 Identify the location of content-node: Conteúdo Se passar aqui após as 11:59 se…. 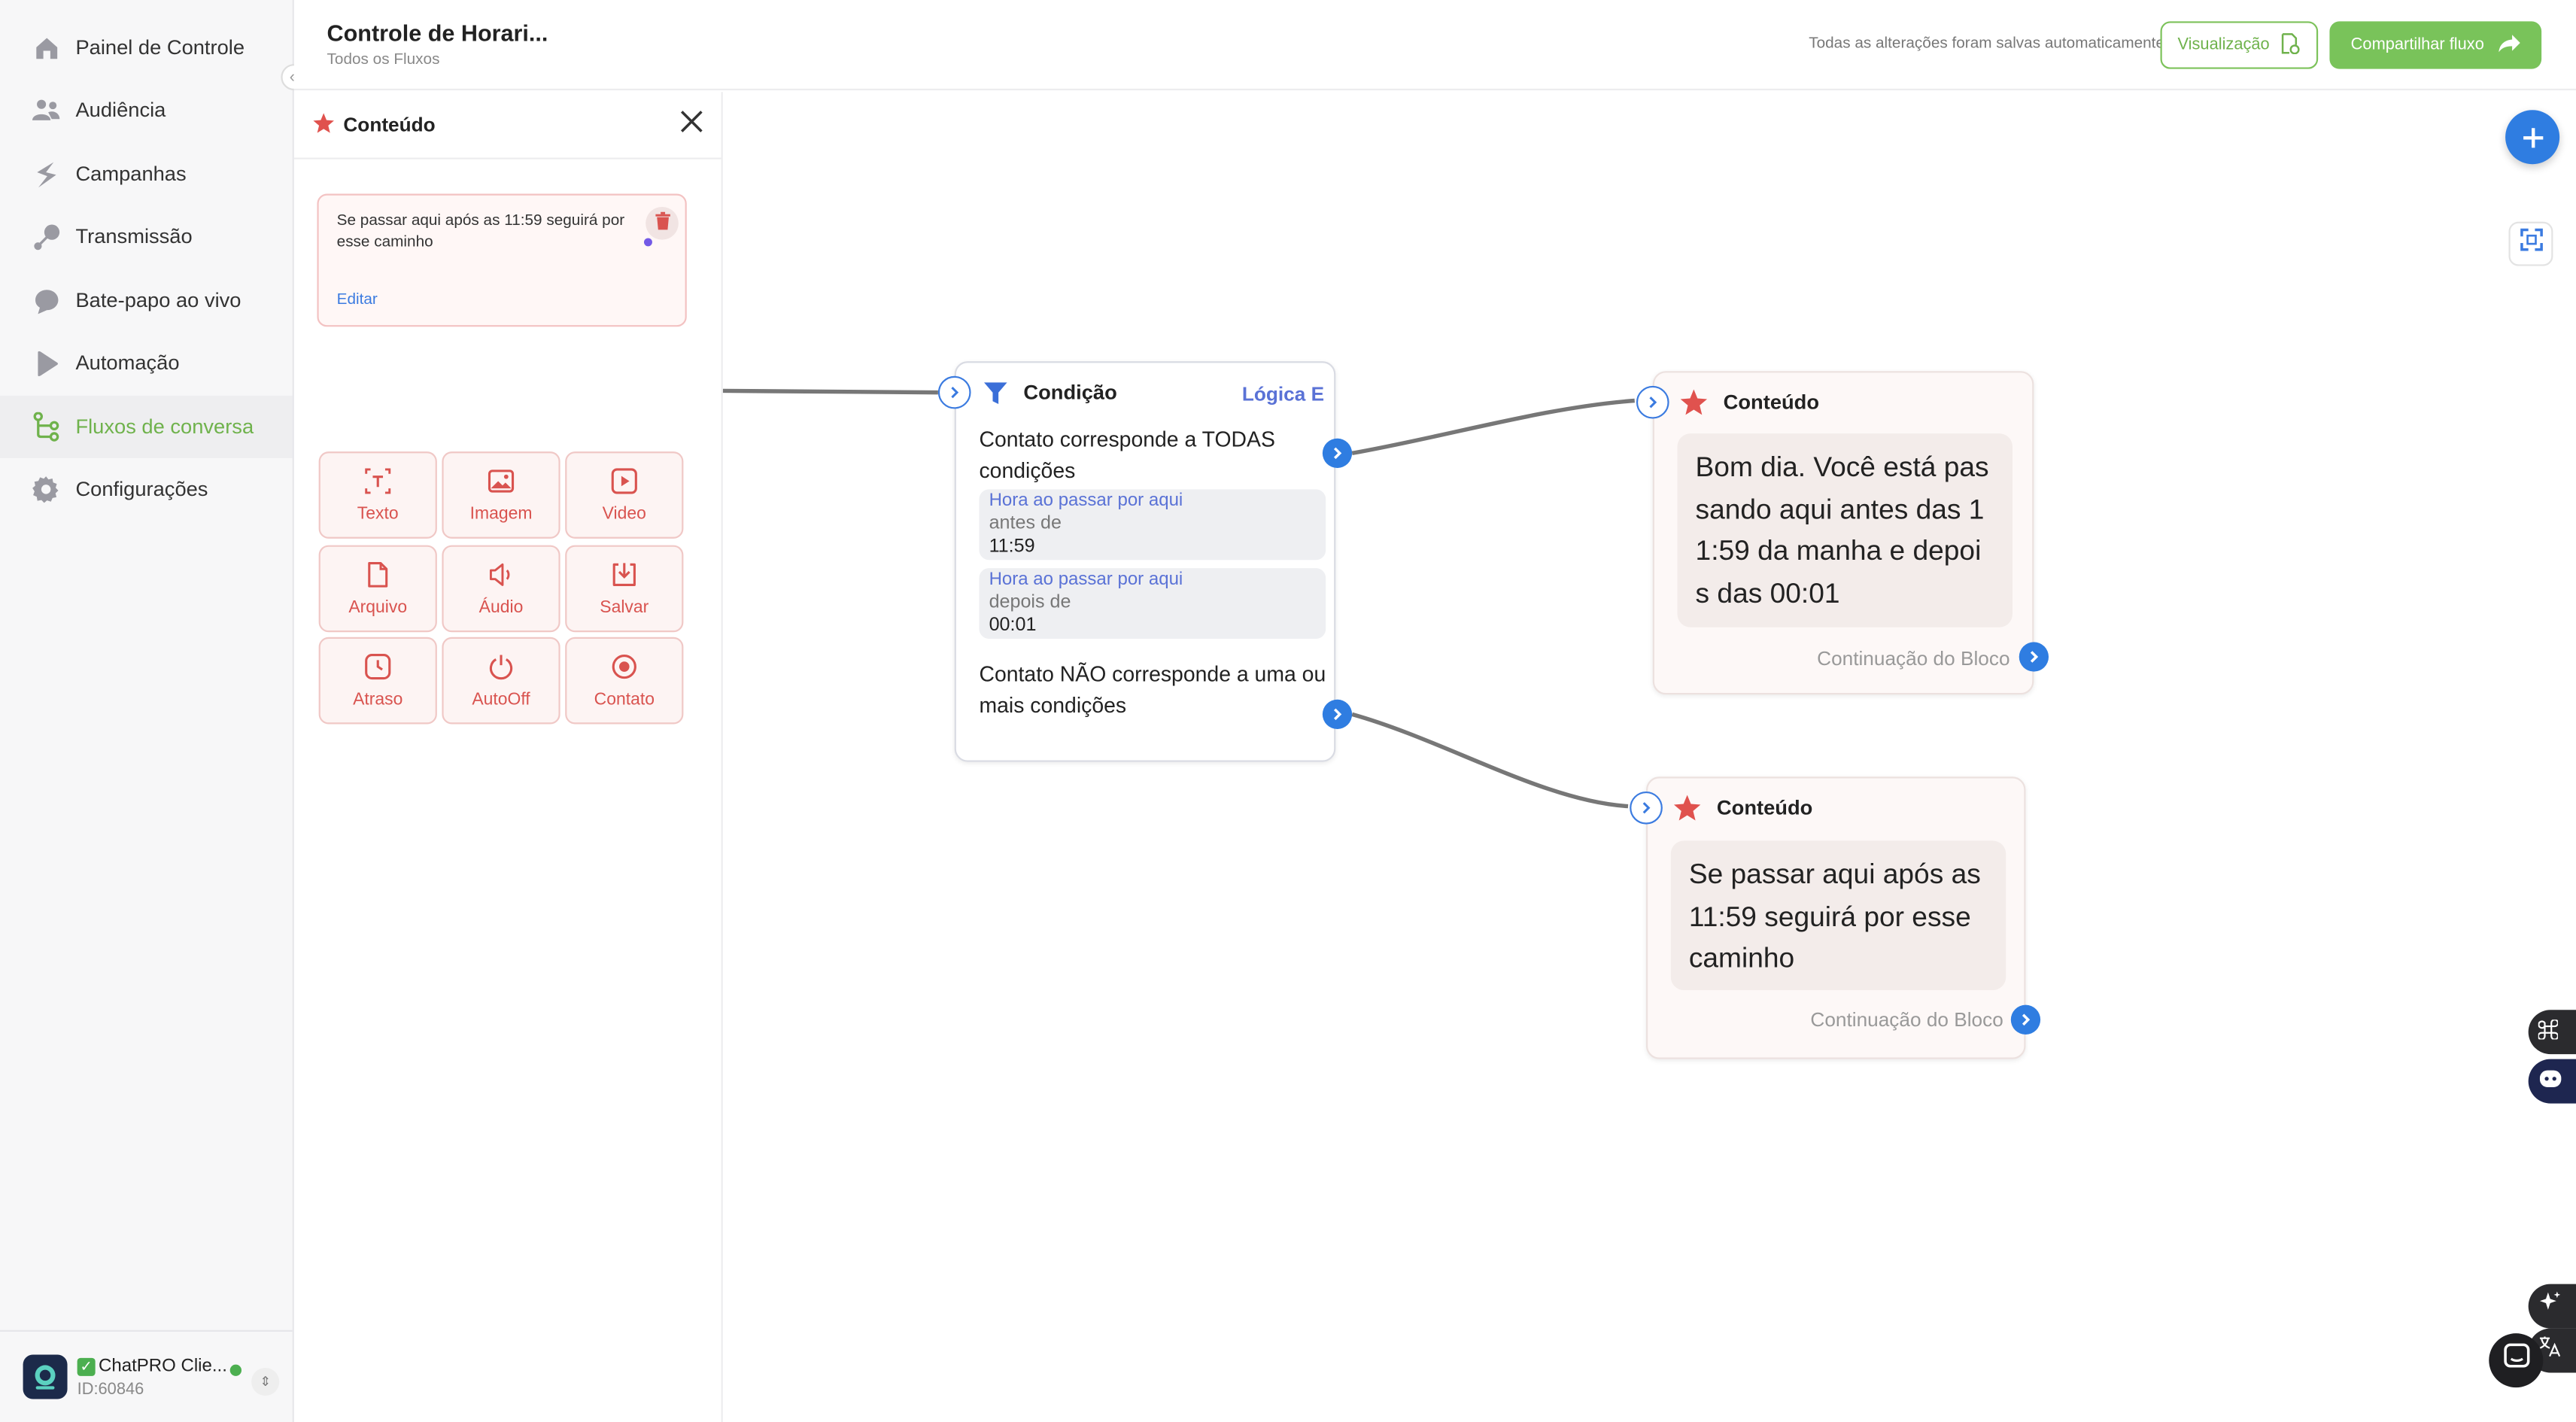
(1836, 917).